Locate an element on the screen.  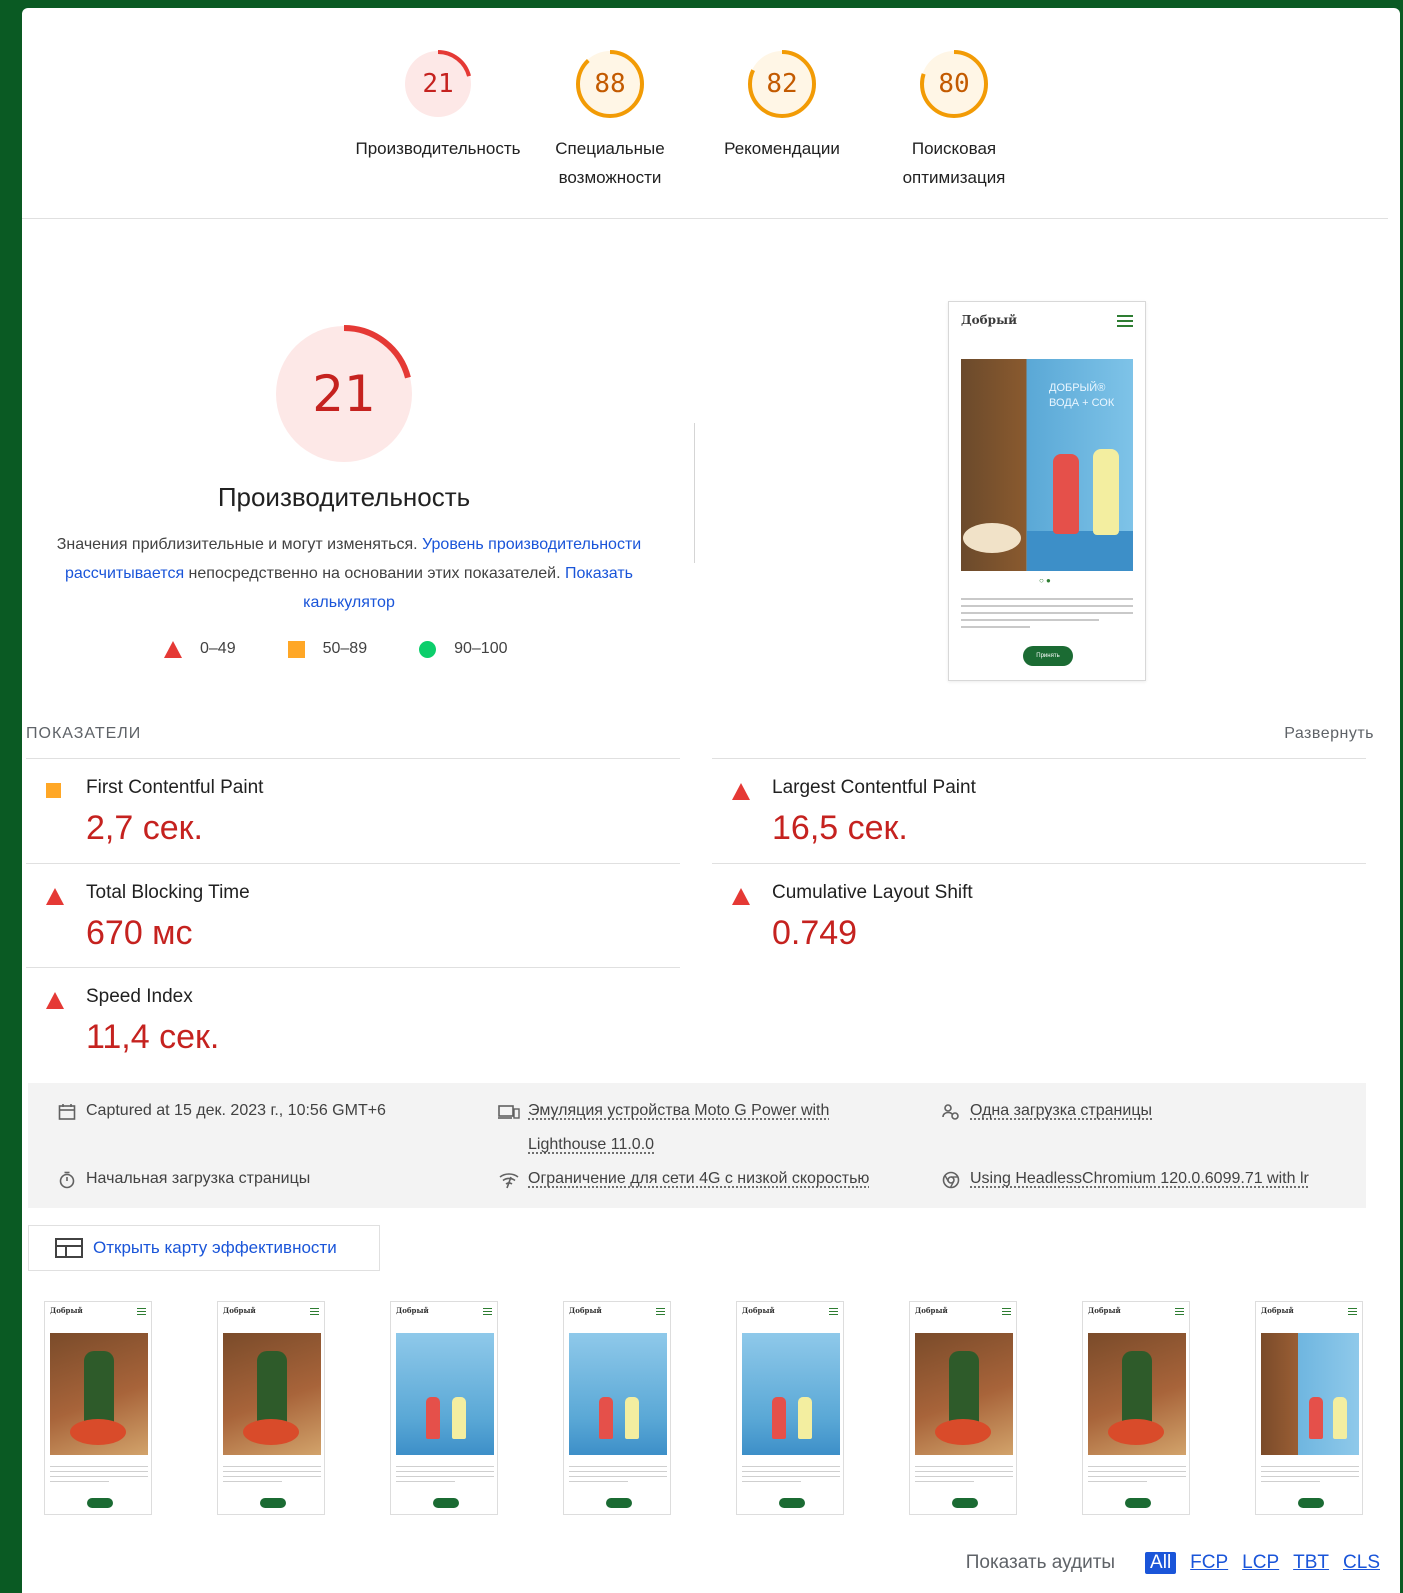
chrome-icon is located at coordinates (951, 1179).